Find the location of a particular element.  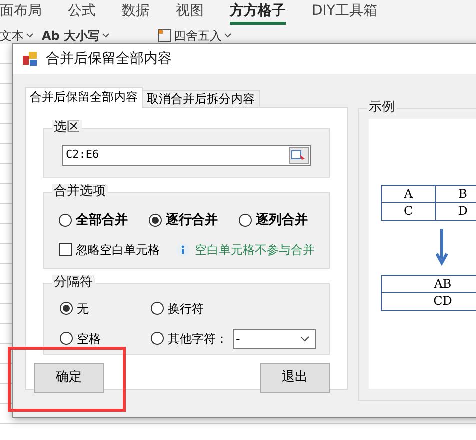

example-cell: A is located at coordinates (408, 194).